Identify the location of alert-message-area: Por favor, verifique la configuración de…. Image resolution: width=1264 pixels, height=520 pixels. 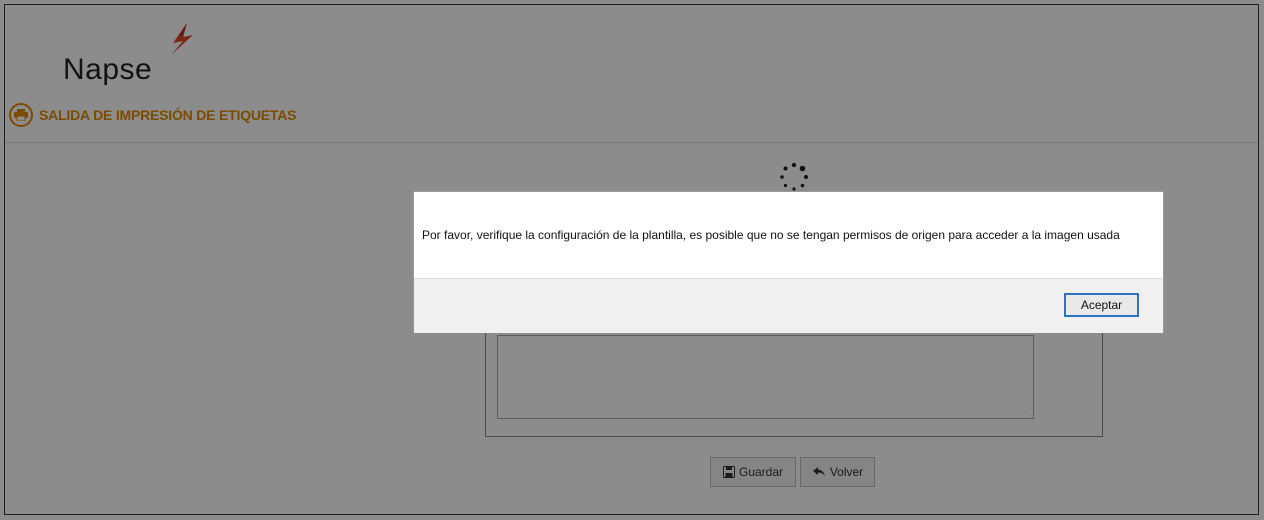
(788, 235).